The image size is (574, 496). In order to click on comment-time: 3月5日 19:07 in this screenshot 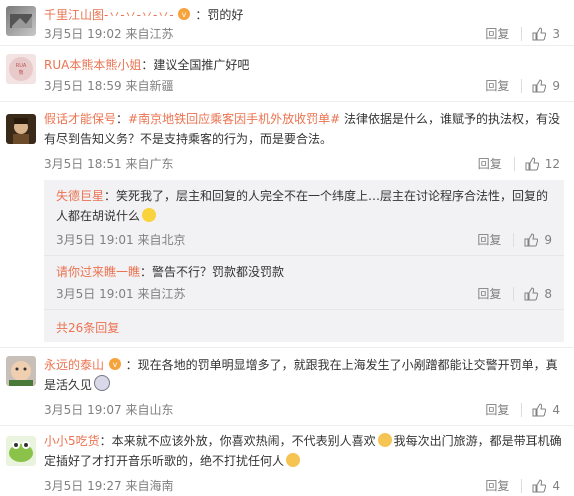, I will do `click(83, 410)`.